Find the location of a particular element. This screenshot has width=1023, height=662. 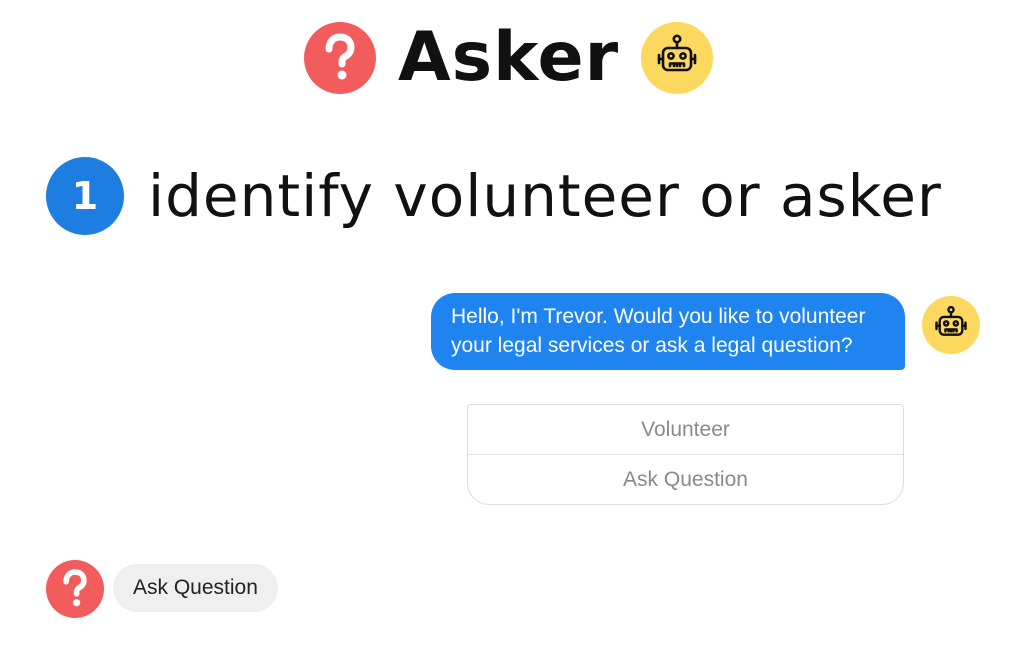

step-description: identify volunteer or asker is located at coordinates (545, 196).